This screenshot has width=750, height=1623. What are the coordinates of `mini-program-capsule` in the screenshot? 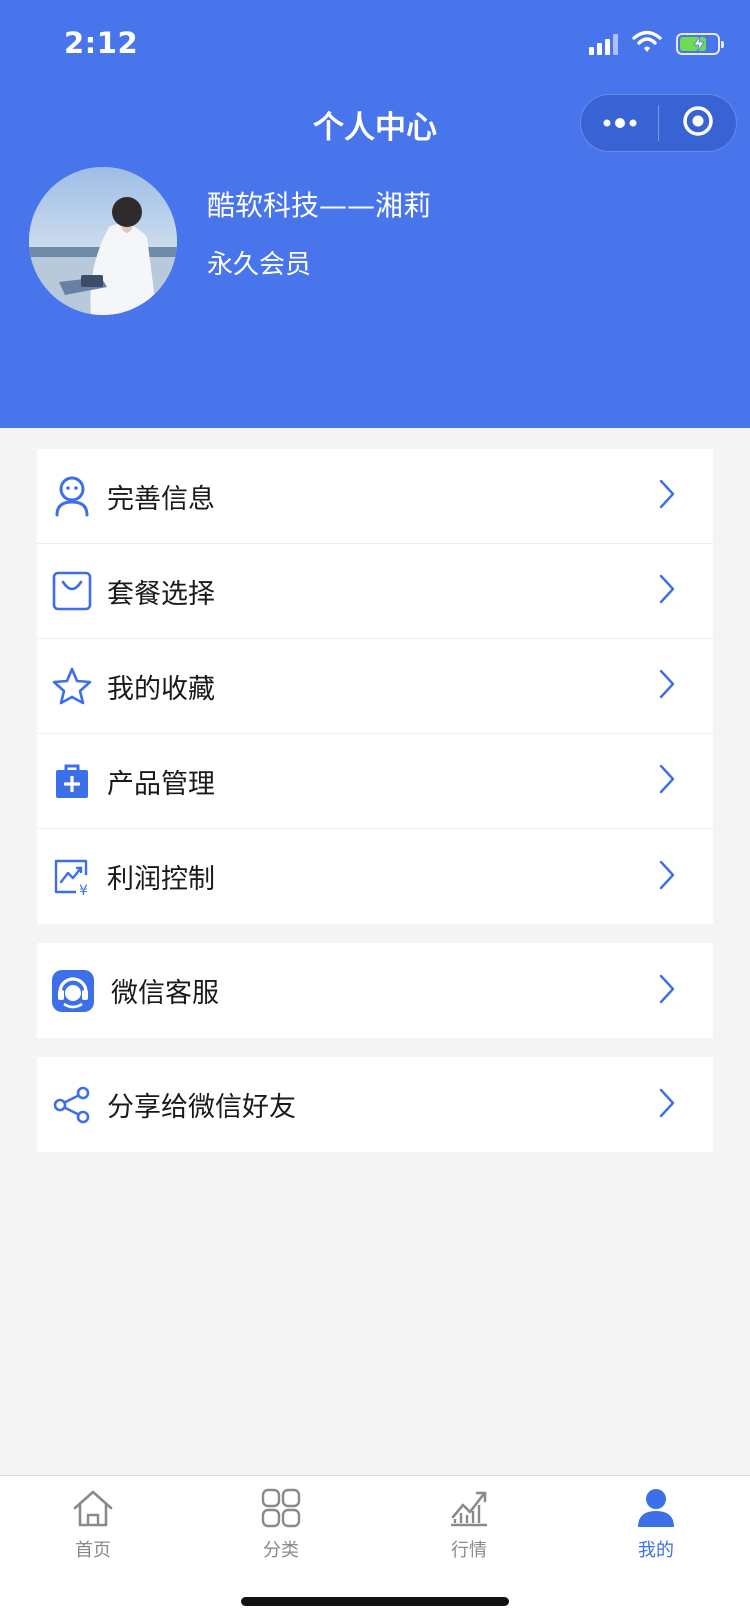 It's located at (658, 123).